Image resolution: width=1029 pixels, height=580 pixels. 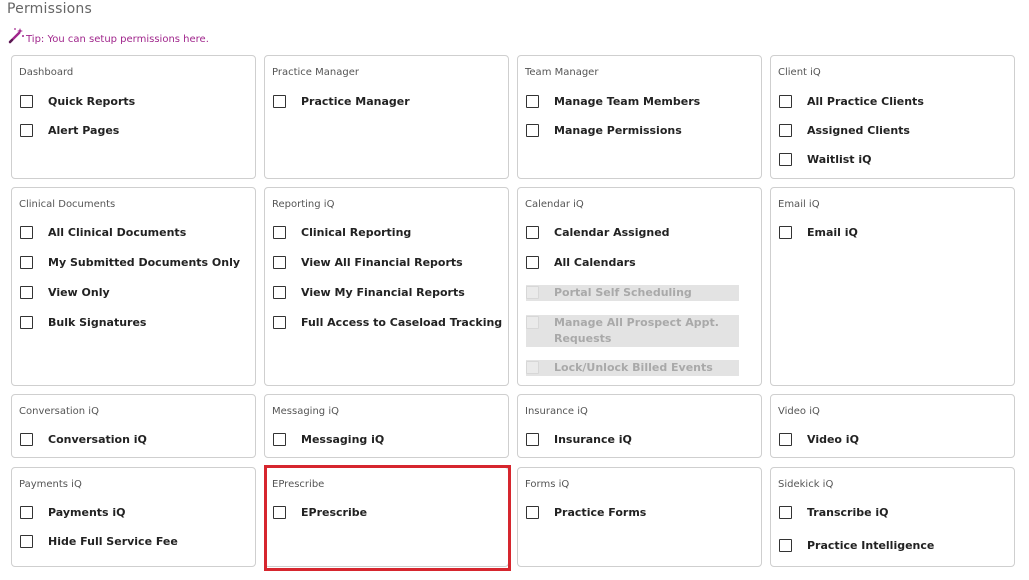 I want to click on permission-manage-permissions: Manage Permissions, so click(x=604, y=131).